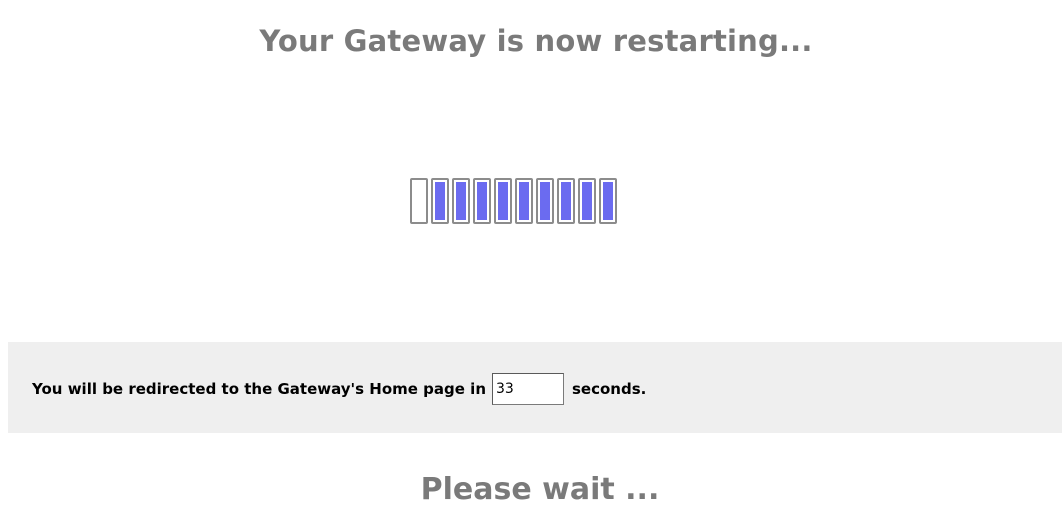 The image size is (1062, 509). I want to click on countdown-field, so click(528, 389).